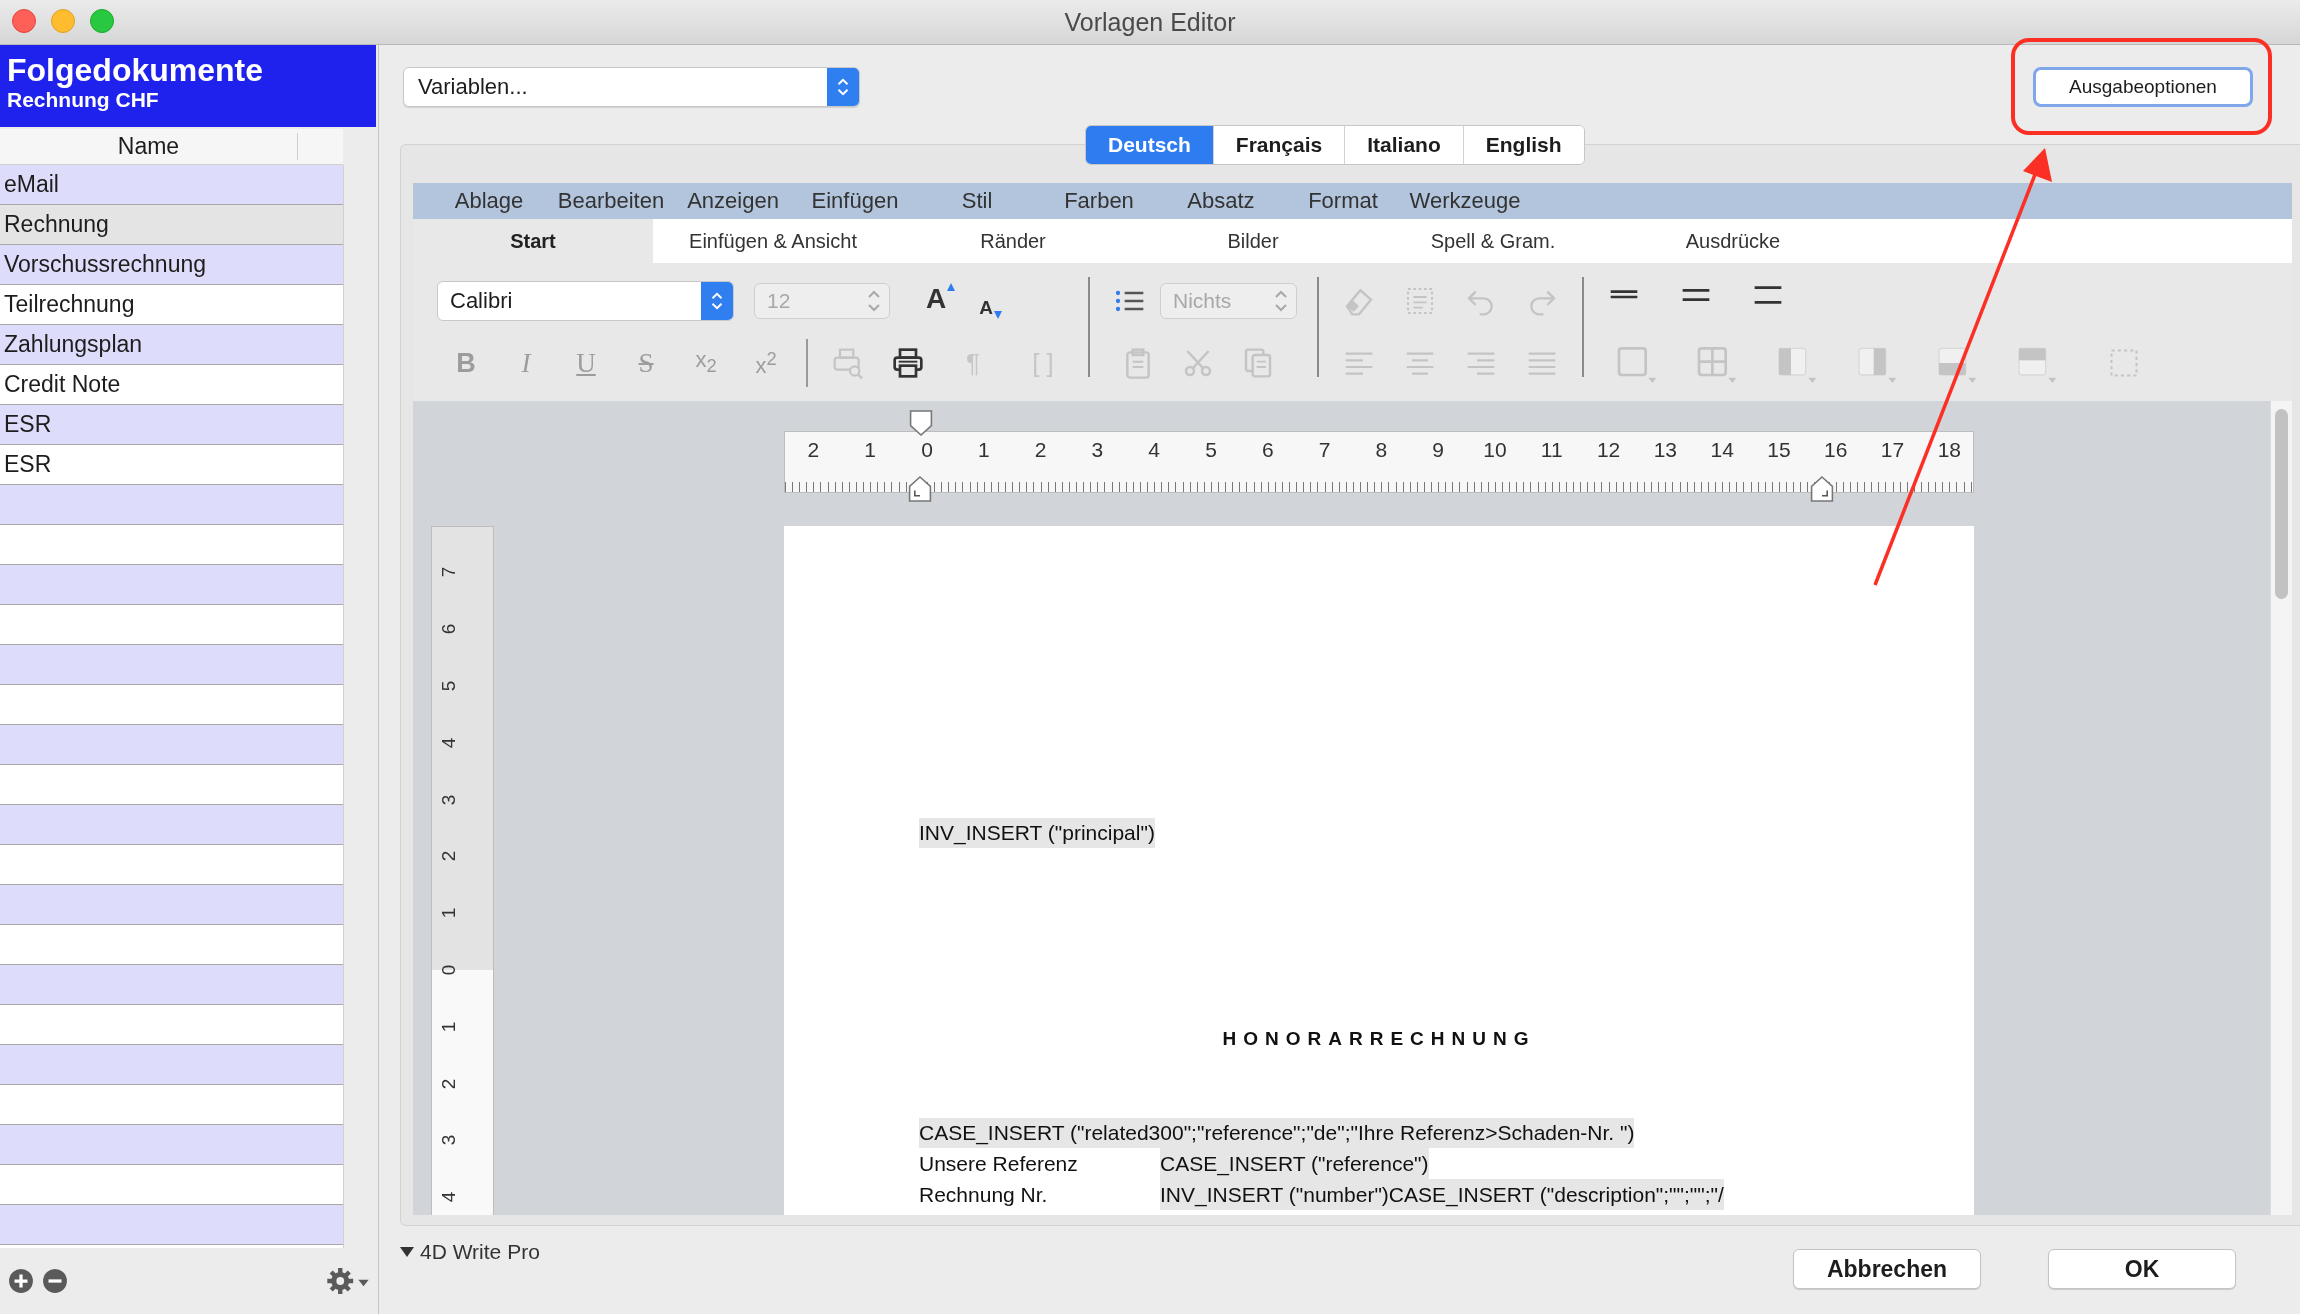 This screenshot has height=1314, width=2300. What do you see at coordinates (480, 1252) in the screenshot?
I see `section-label: 4D Write Pro` at bounding box center [480, 1252].